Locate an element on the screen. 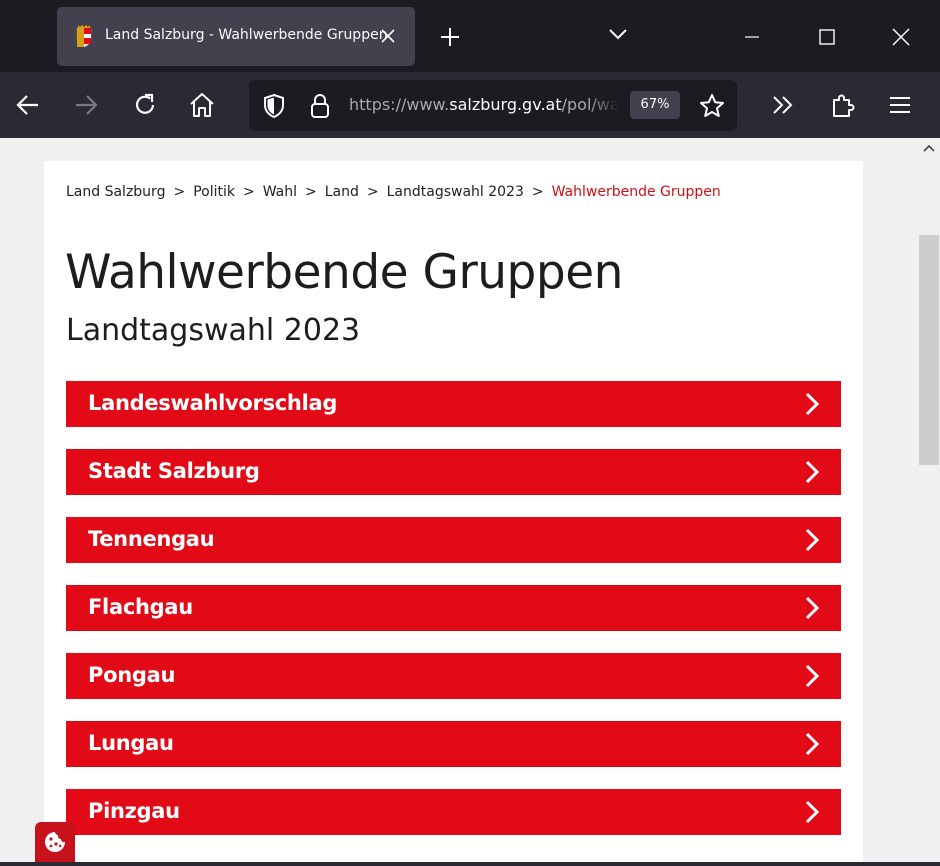 This screenshot has height=866, width=940. tab-strip: Land Salzburg - Wahlwerbende Gruppen is located at coordinates (470, 36).